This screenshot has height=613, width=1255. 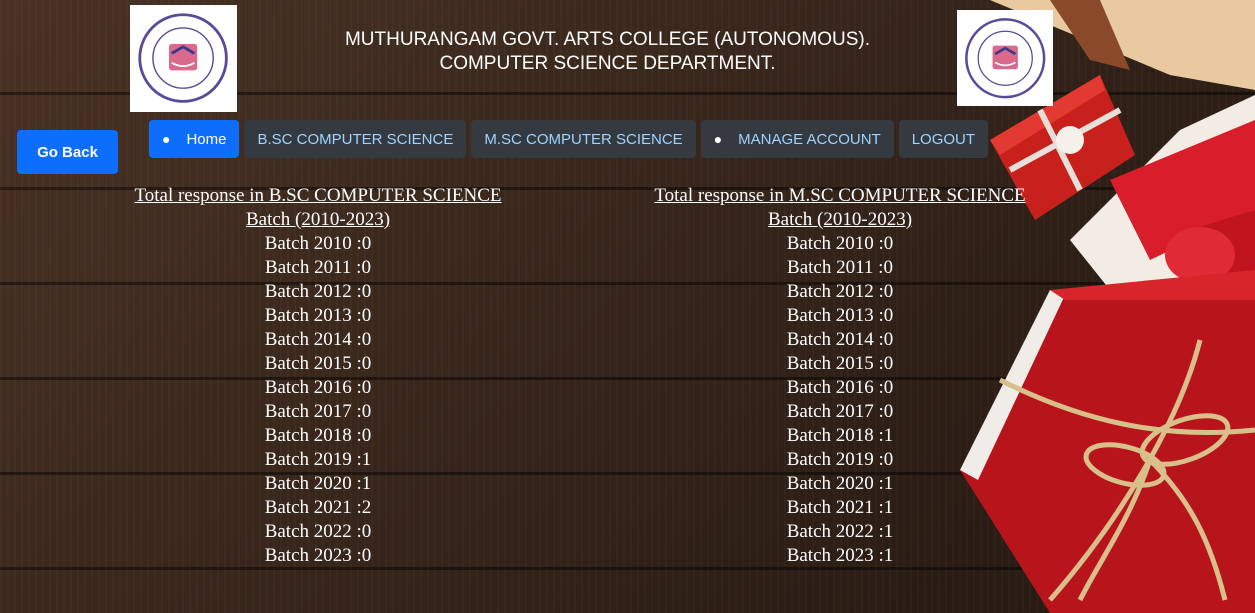 I want to click on msc-batch-row: Batch 2017 :0, so click(x=840, y=411).